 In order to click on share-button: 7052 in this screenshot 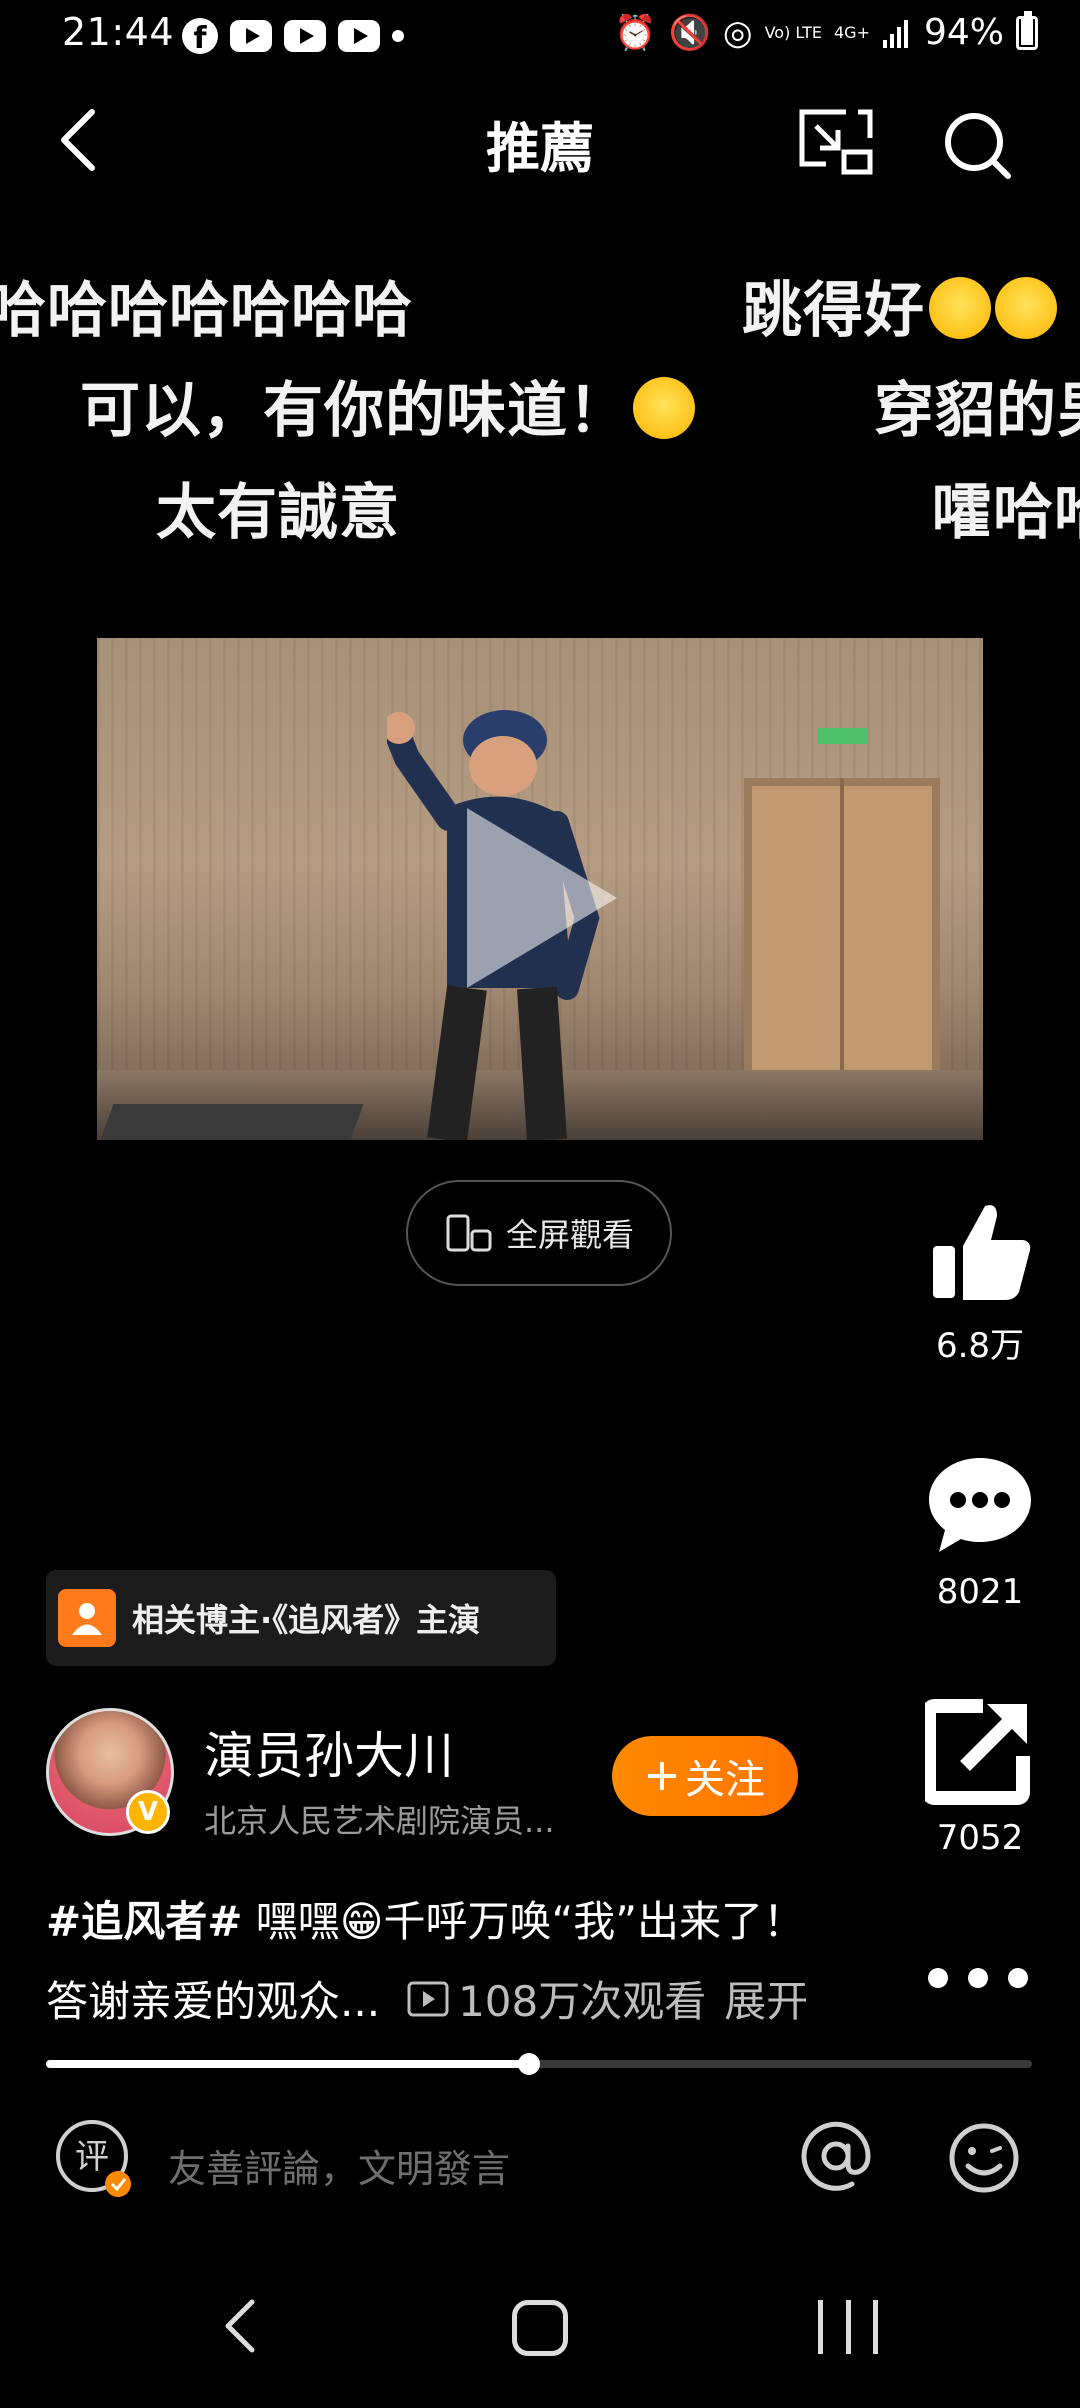, I will do `click(980, 1777)`.